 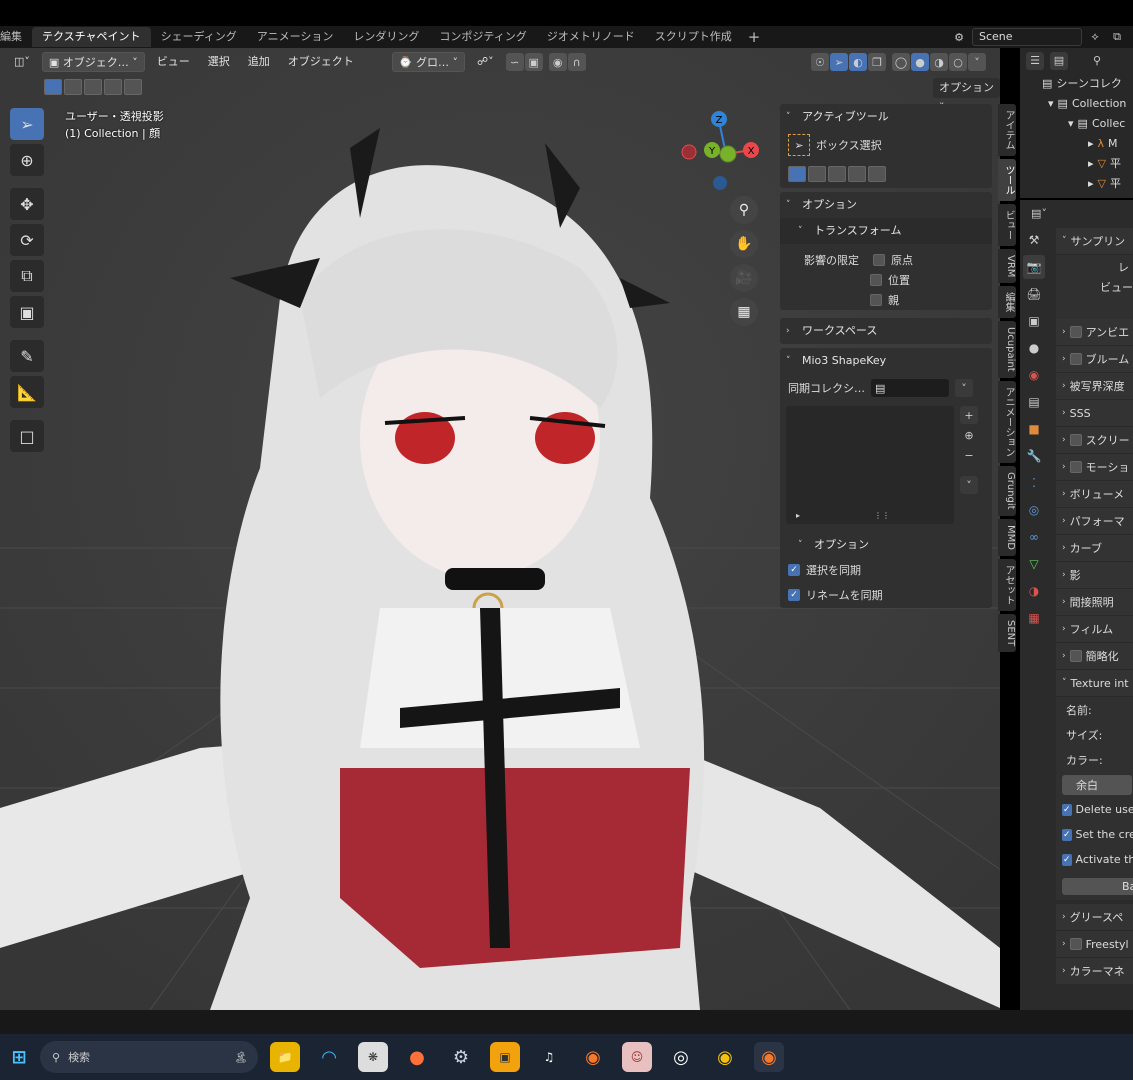 I want to click on ntab-edit: 編集, so click(x=1007, y=302).